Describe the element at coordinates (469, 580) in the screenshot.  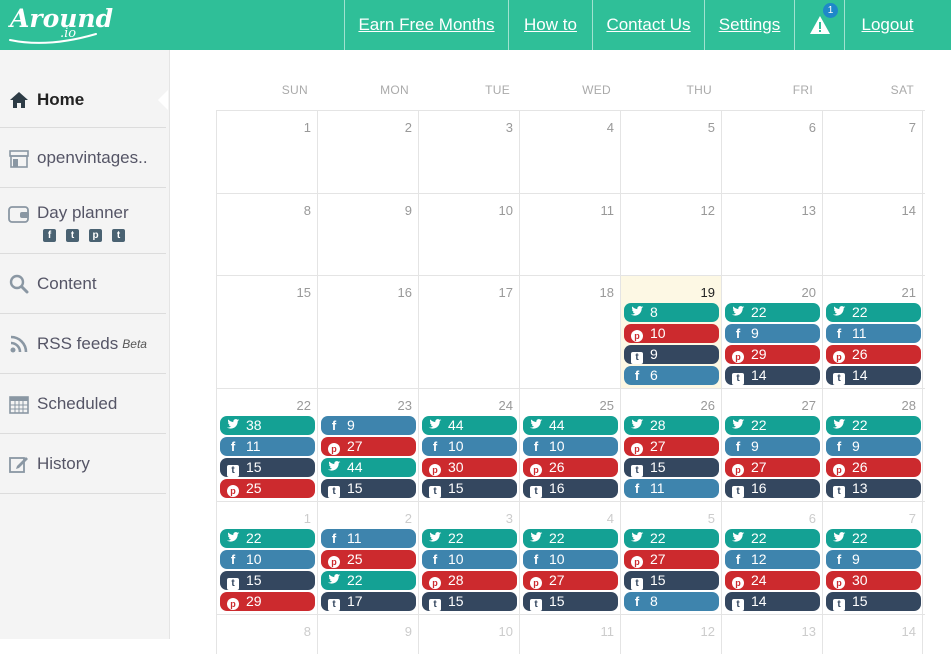
I see `pinterest-post-count: p 28` at that location.